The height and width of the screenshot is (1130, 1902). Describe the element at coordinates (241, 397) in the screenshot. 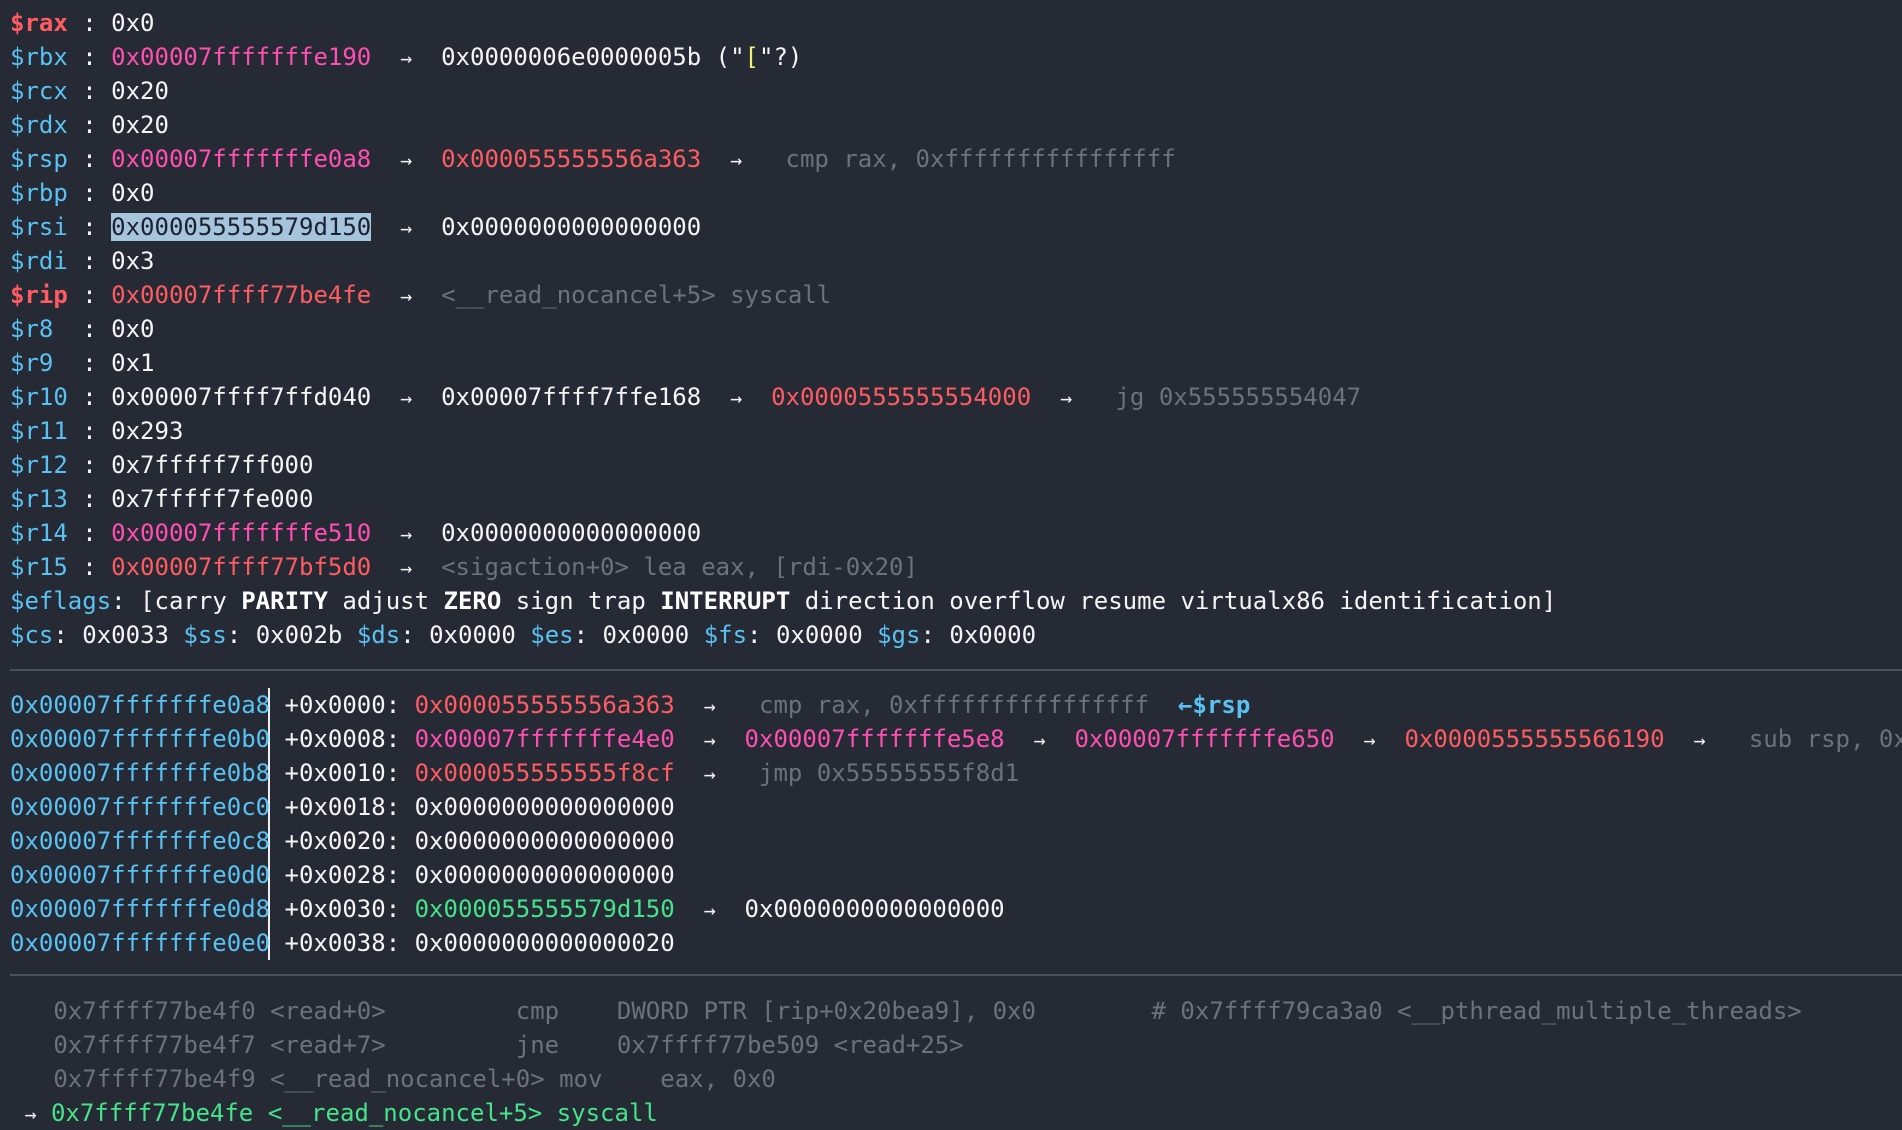

I see `register-value: 0x00007ffff7ffd040` at that location.